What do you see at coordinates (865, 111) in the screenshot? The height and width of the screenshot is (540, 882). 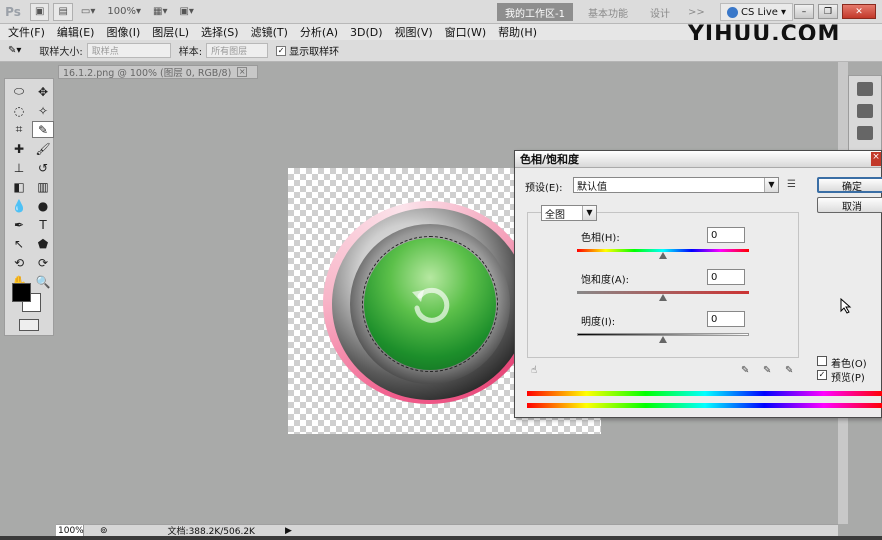 I see `adjustments-panel-icon` at bounding box center [865, 111].